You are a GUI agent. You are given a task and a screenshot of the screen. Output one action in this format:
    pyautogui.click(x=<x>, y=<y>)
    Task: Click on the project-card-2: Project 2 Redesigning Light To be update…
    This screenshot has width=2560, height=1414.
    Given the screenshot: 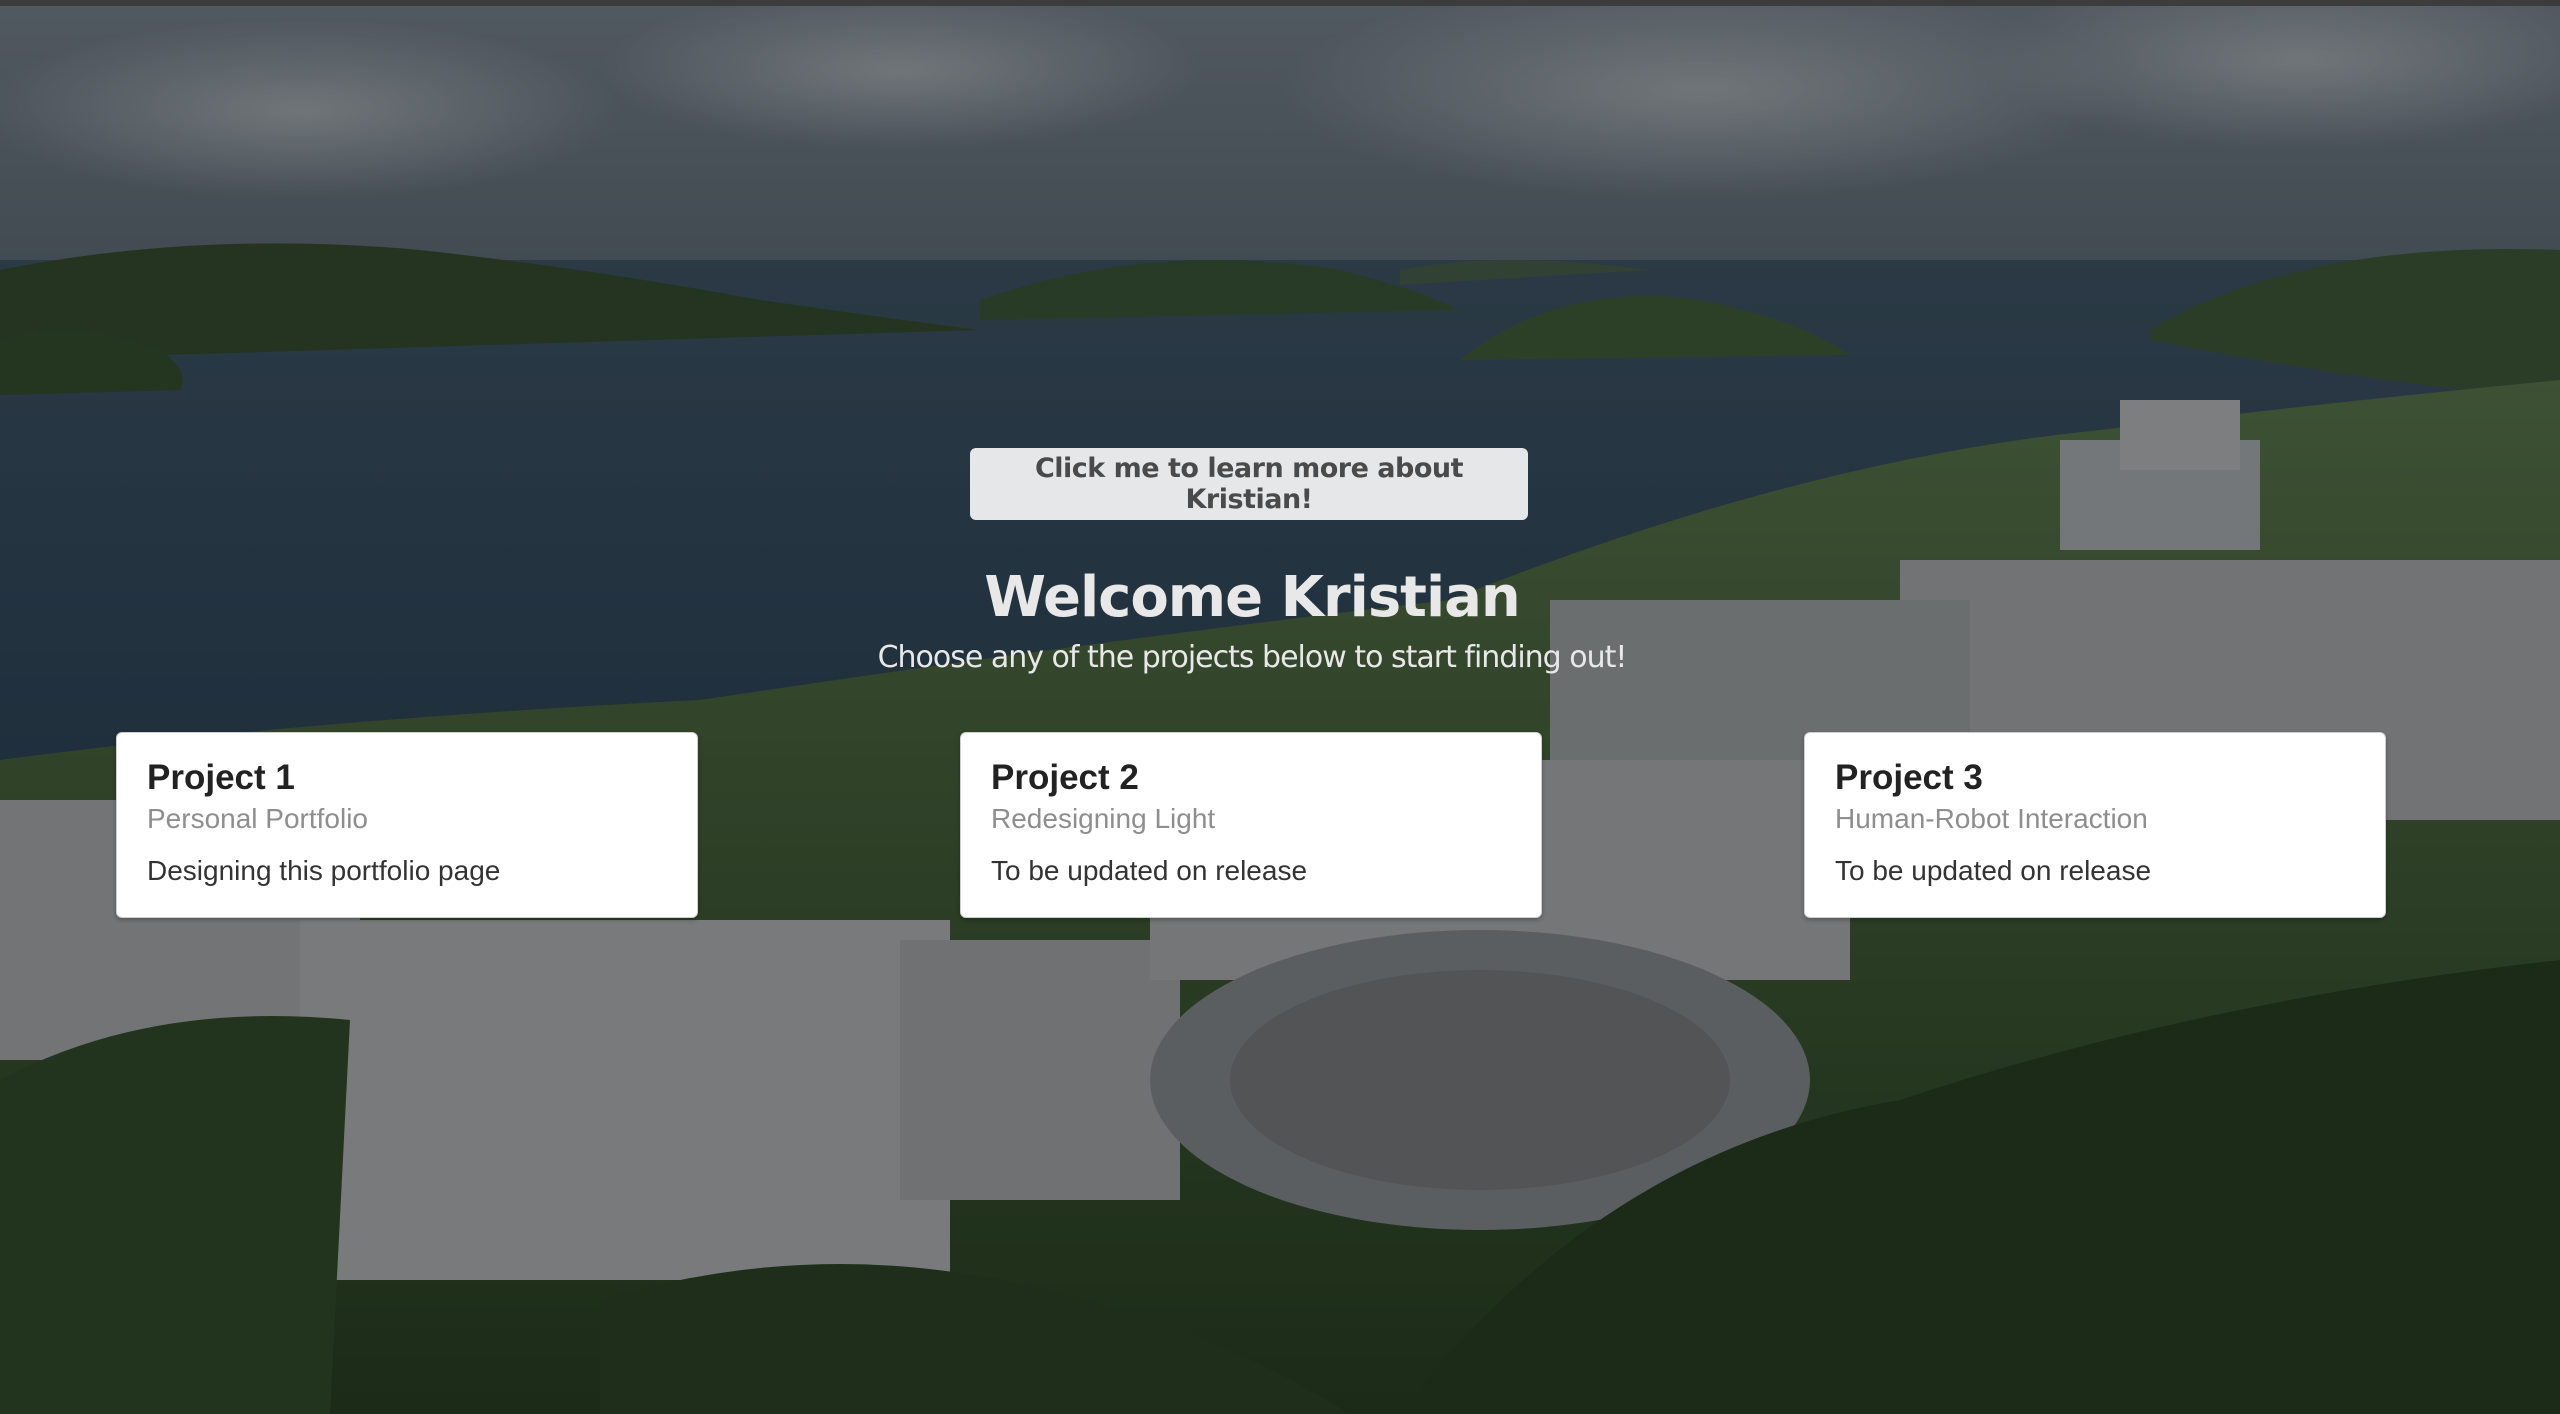 What is the action you would take?
    pyautogui.click(x=1251, y=825)
    